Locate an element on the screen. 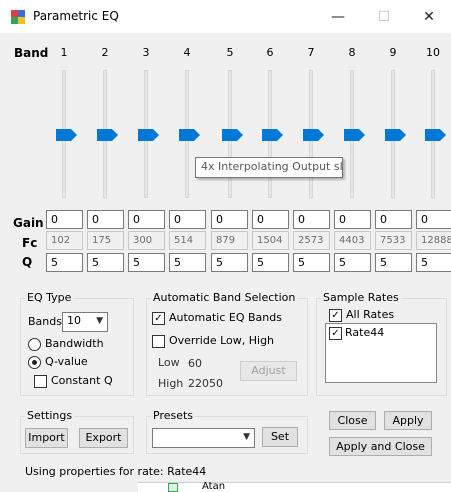 The image size is (451, 492). fc-field: 4403 is located at coordinates (352, 240).